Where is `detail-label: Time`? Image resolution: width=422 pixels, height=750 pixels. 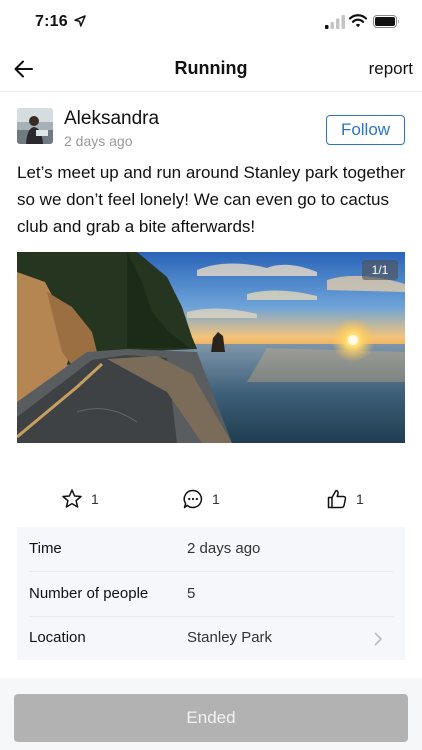 detail-label: Time is located at coordinates (45, 548).